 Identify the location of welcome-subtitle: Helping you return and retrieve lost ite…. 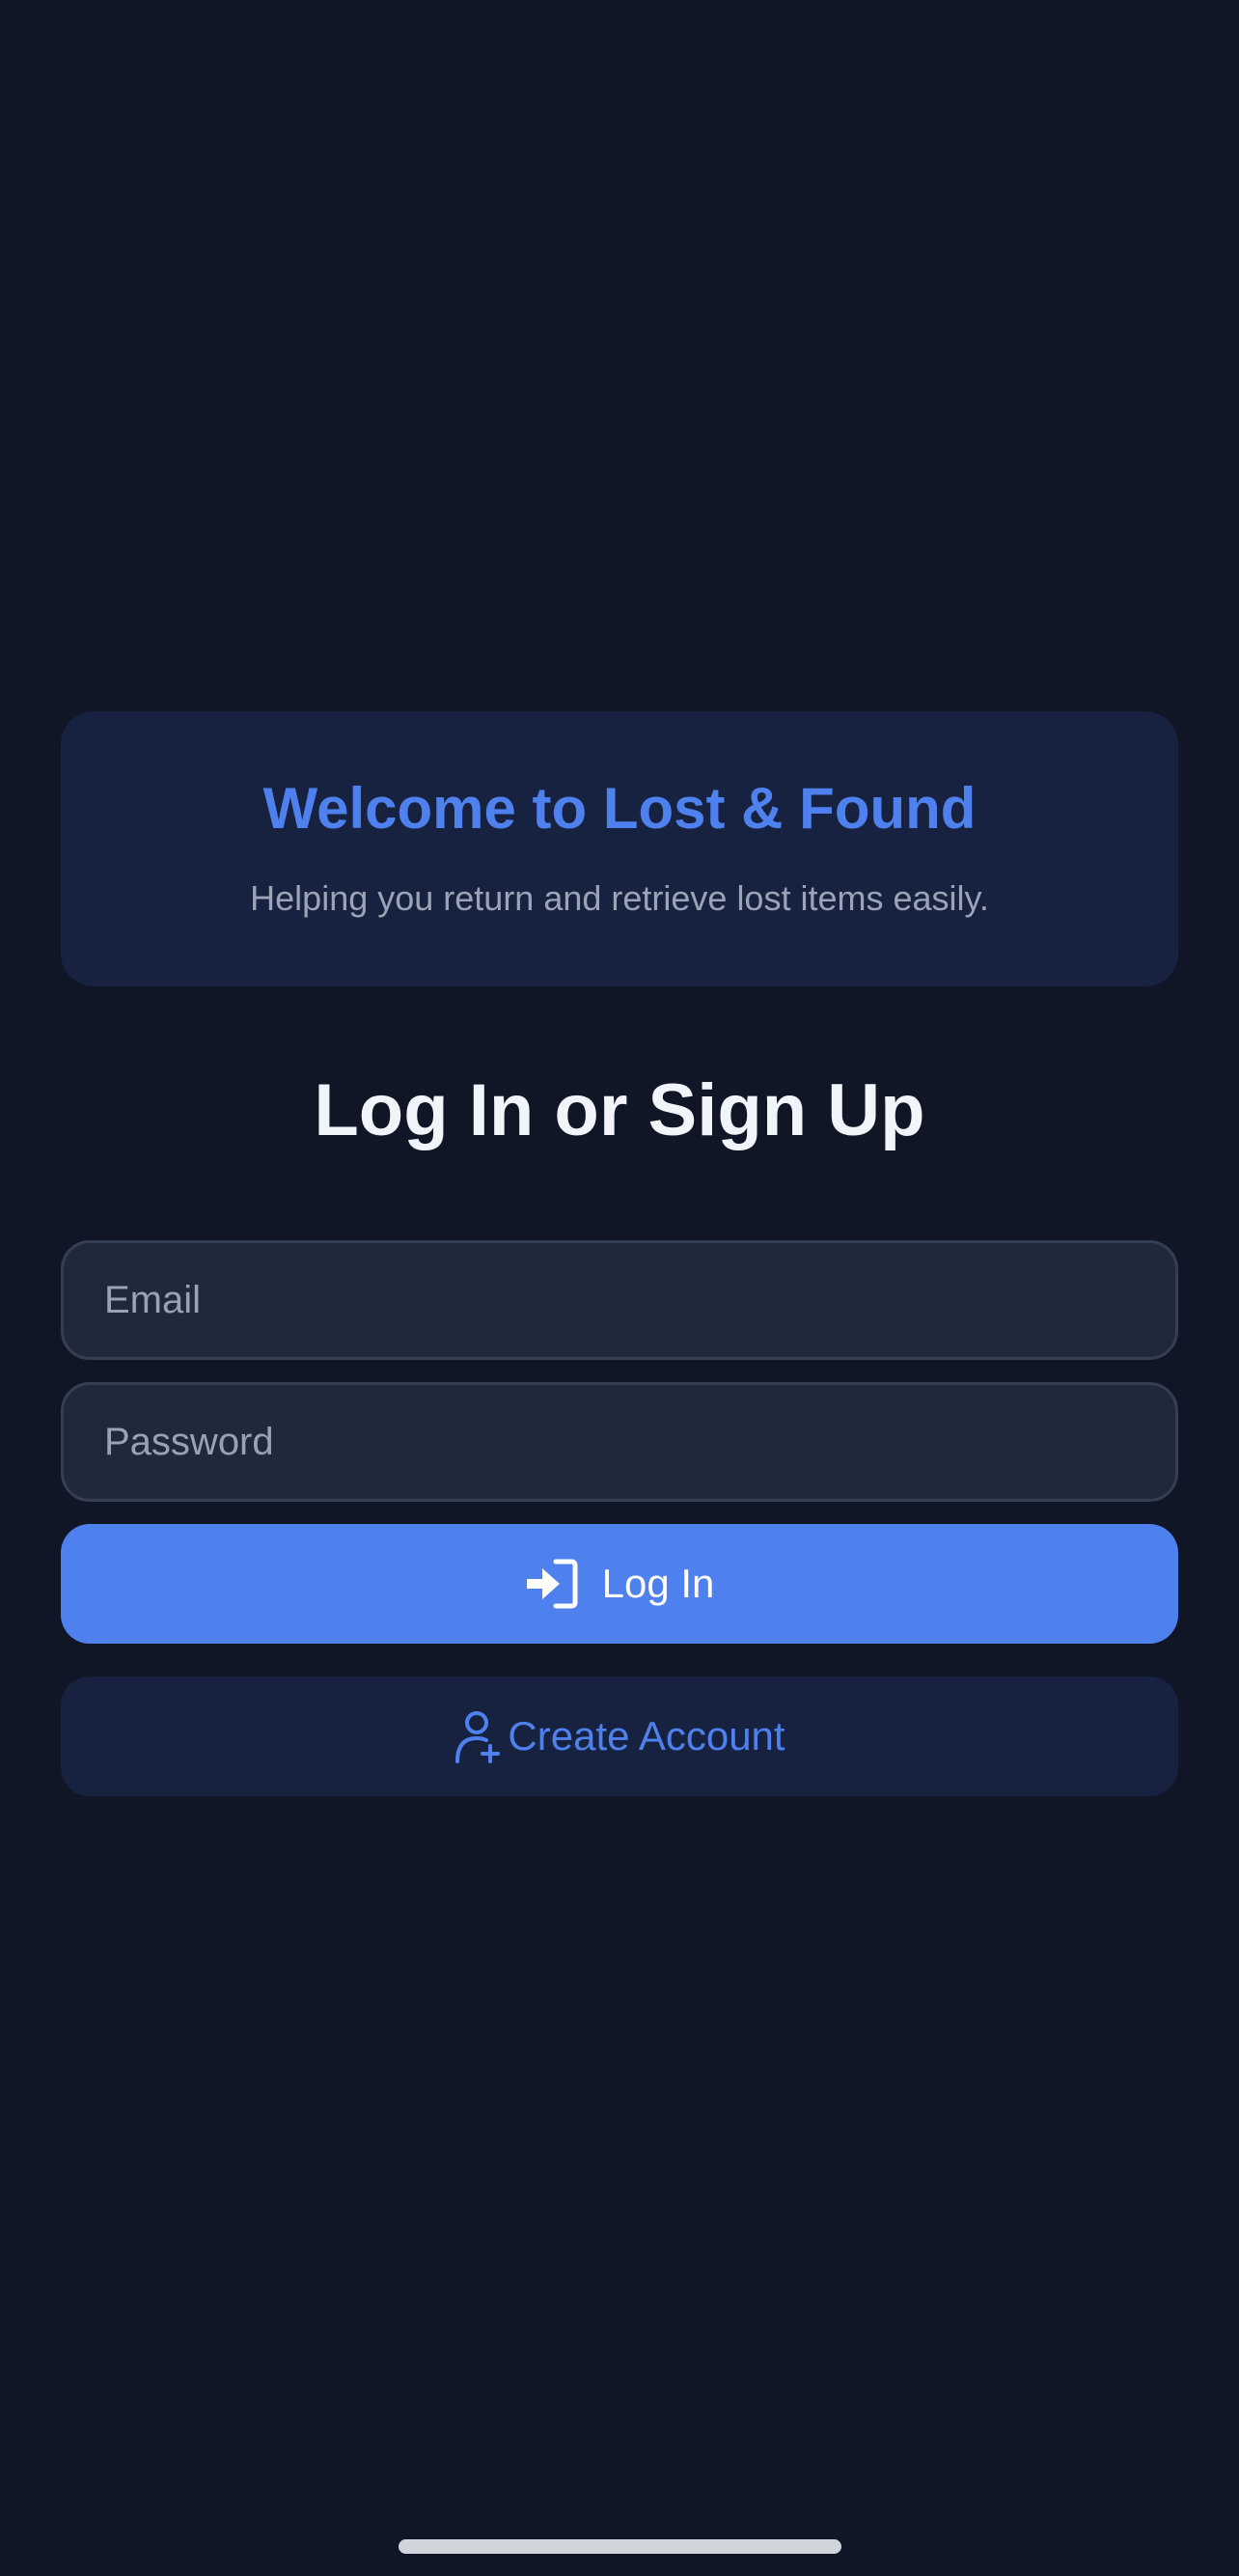
(619, 898).